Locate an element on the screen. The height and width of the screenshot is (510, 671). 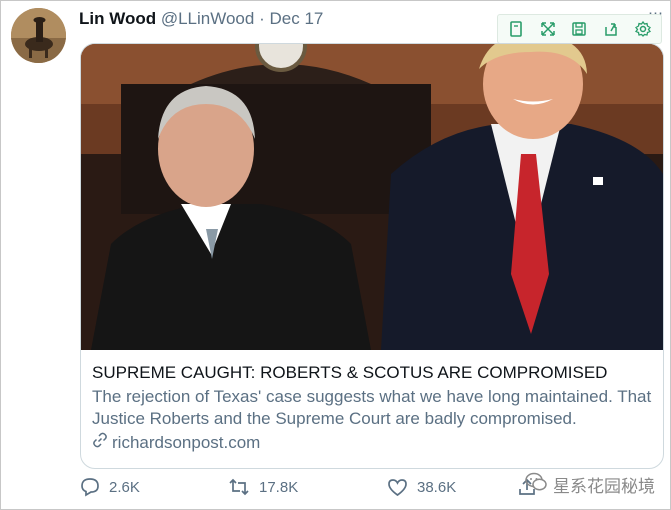
tweet-header: Lin Wood @LLinWood · Dec 17 is located at coordinates (201, 19).